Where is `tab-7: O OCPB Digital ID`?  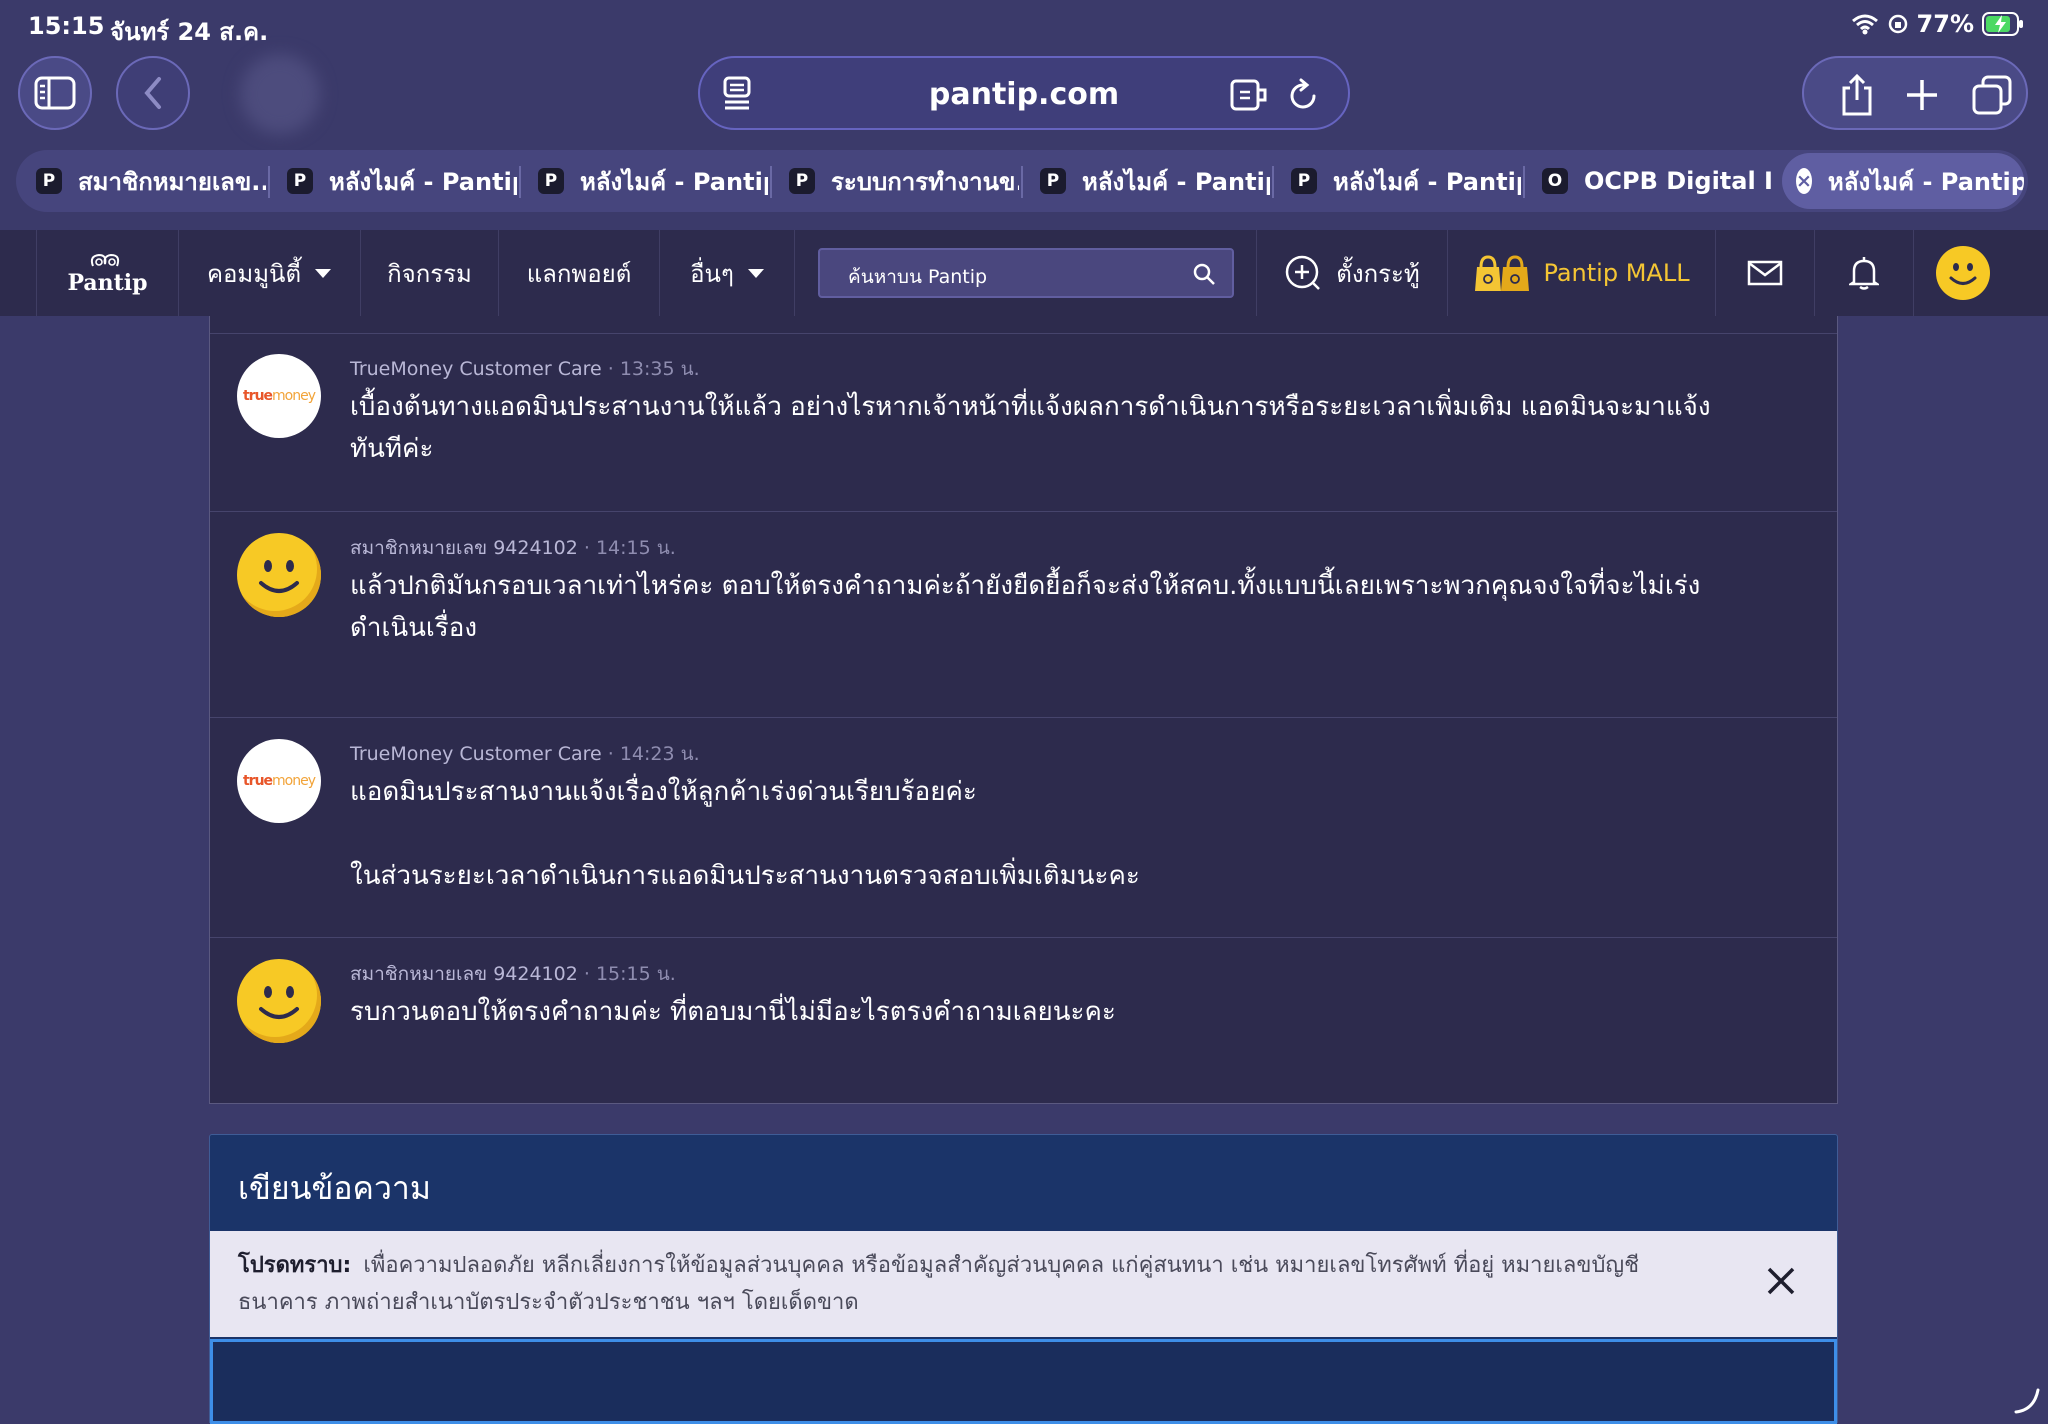
tab-7: O OCPB Digital ID is located at coordinates (1657, 181).